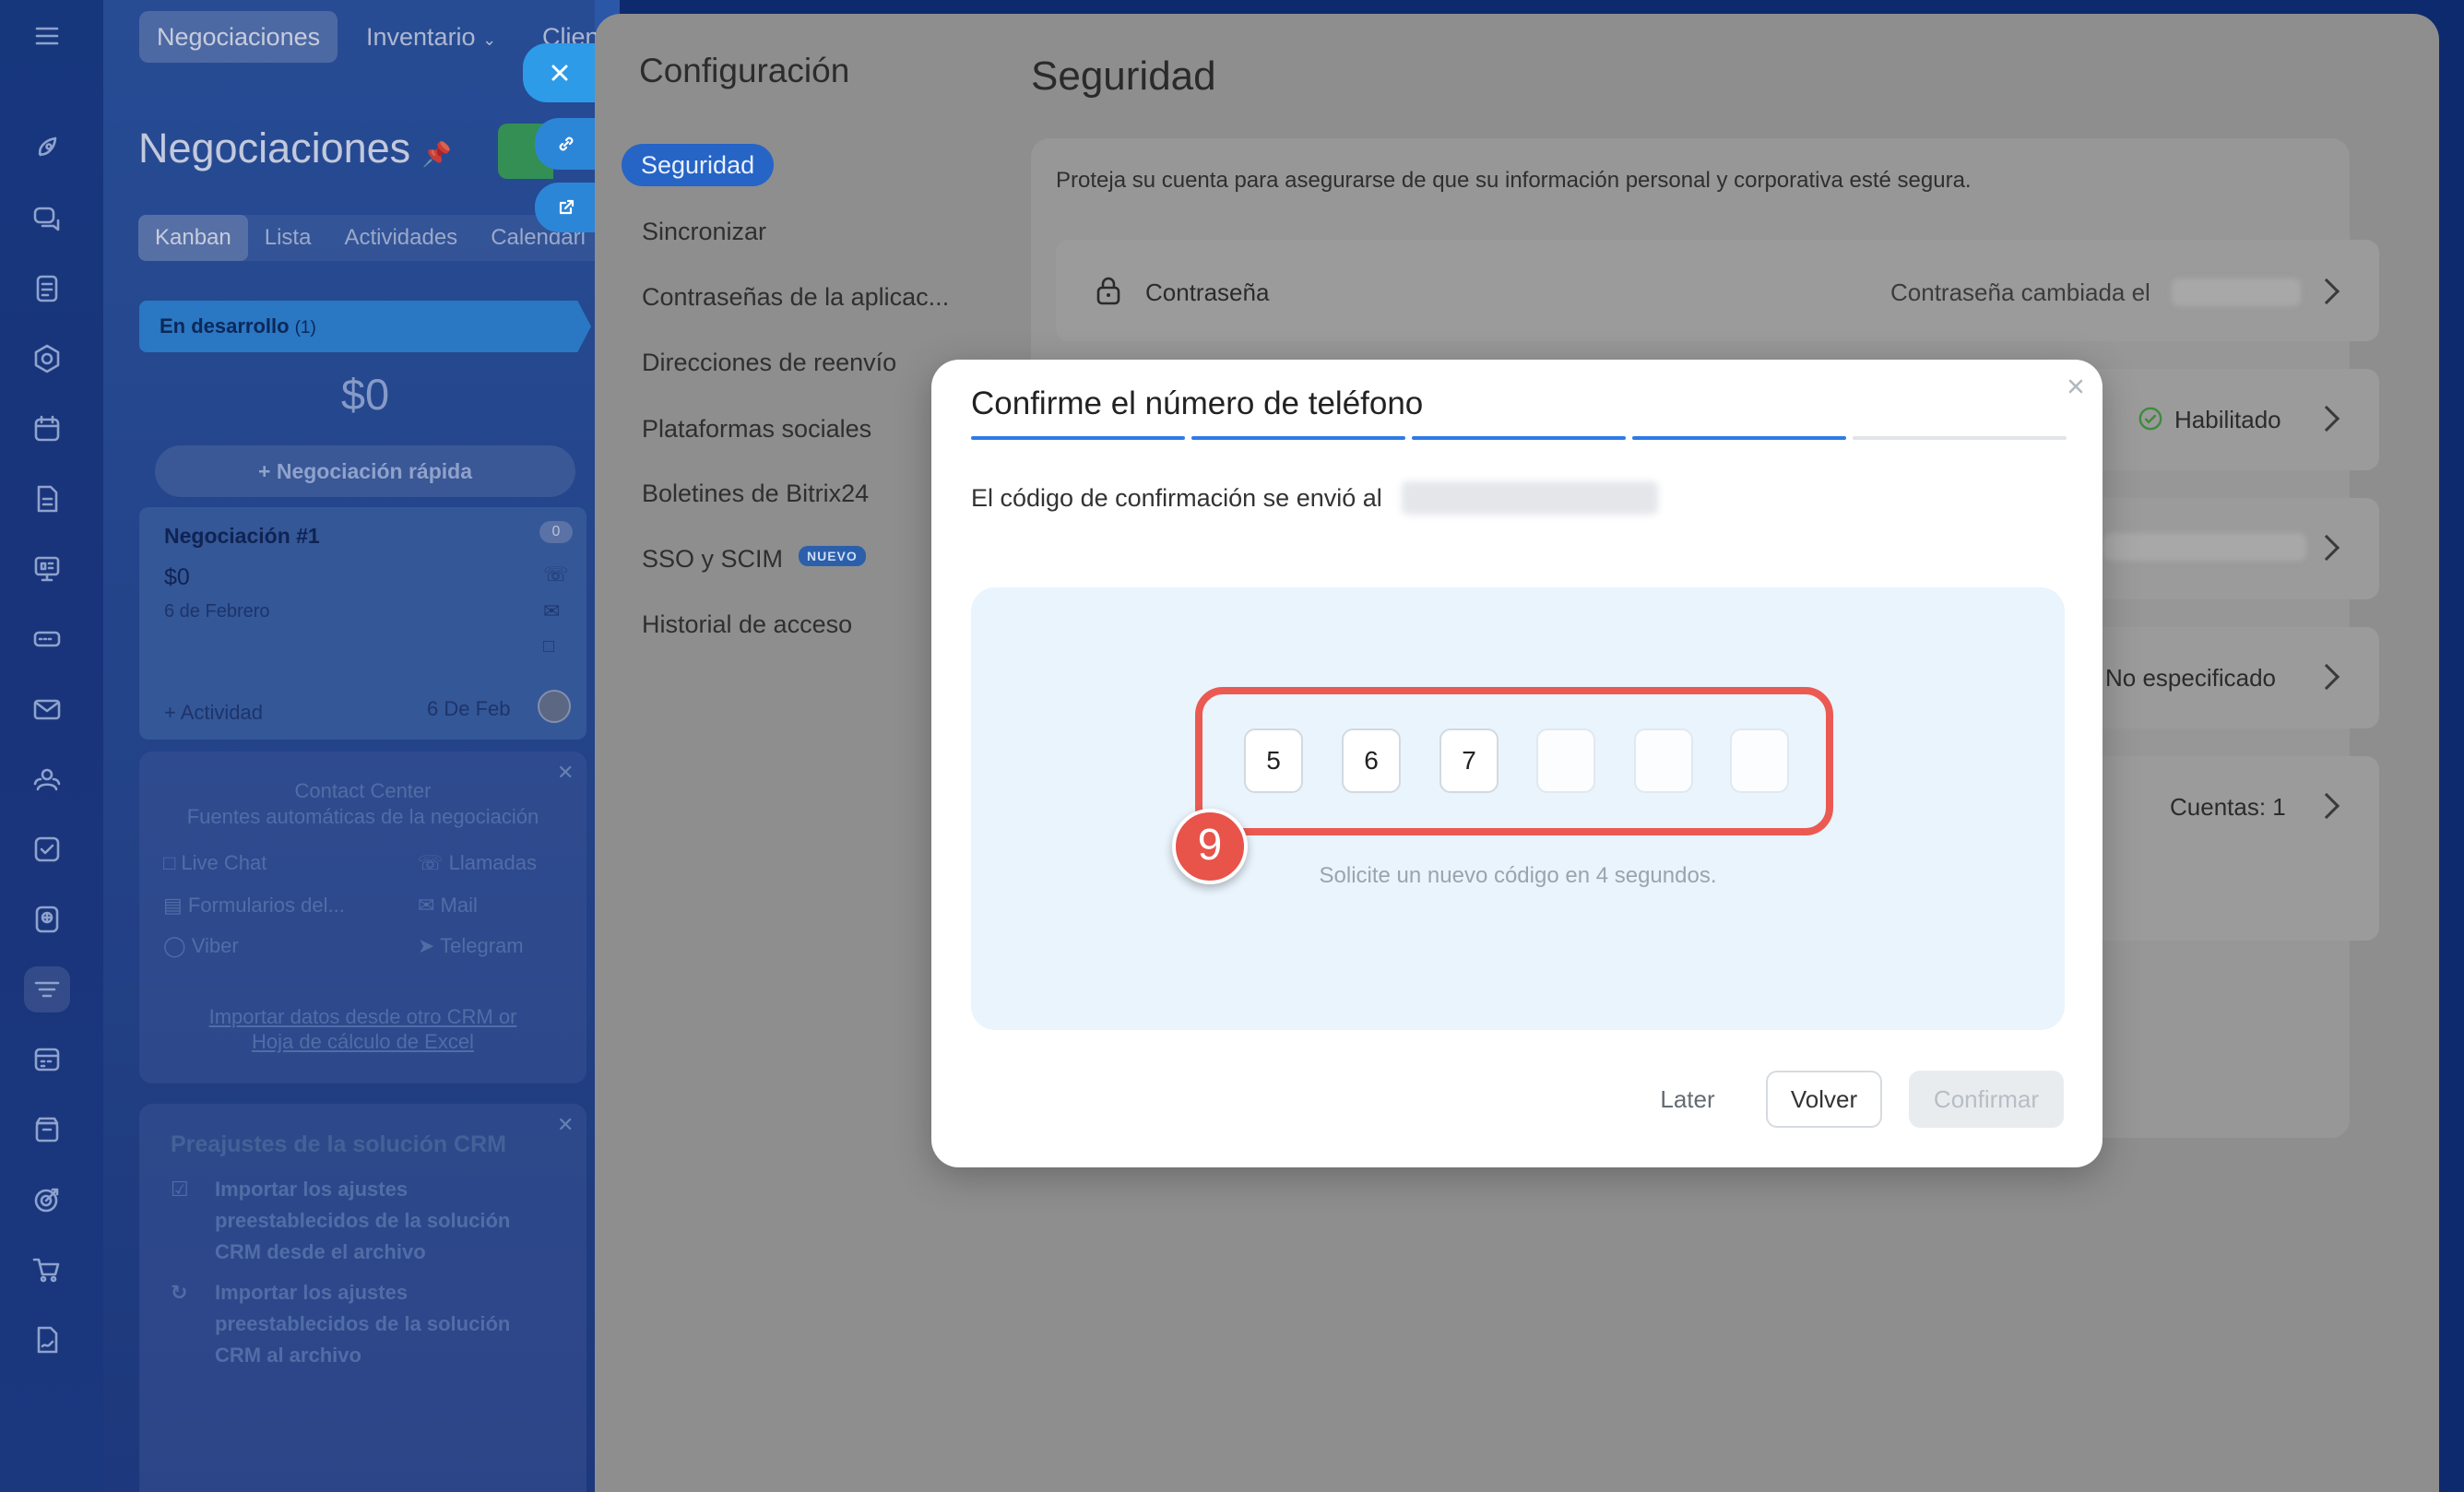  What do you see at coordinates (769, 363) in the screenshot?
I see `menu-item-forwarding: Direcciones de reenvío` at bounding box center [769, 363].